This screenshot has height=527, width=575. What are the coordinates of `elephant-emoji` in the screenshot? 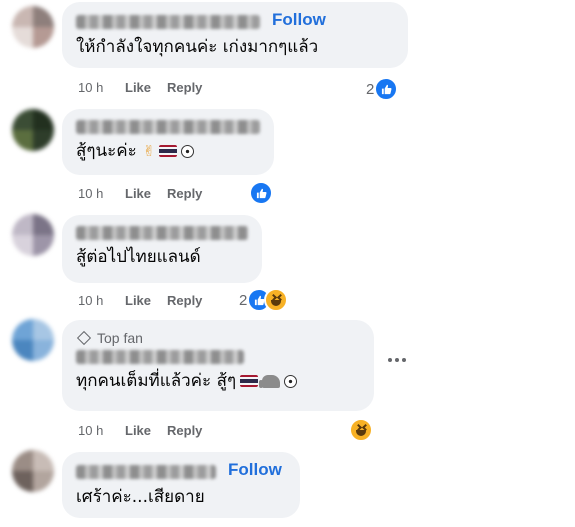 It's located at (270, 381).